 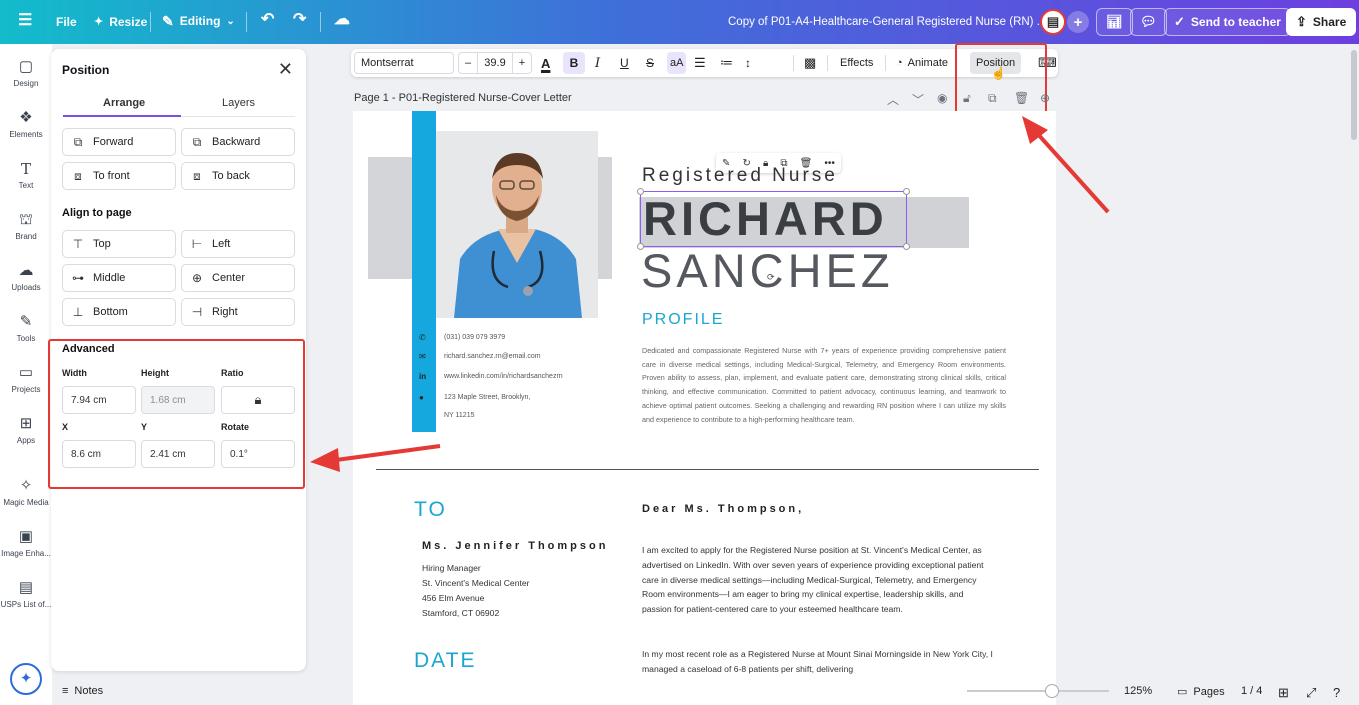 I want to click on rail-brand: ⛫ Brand, so click(x=26, y=226).